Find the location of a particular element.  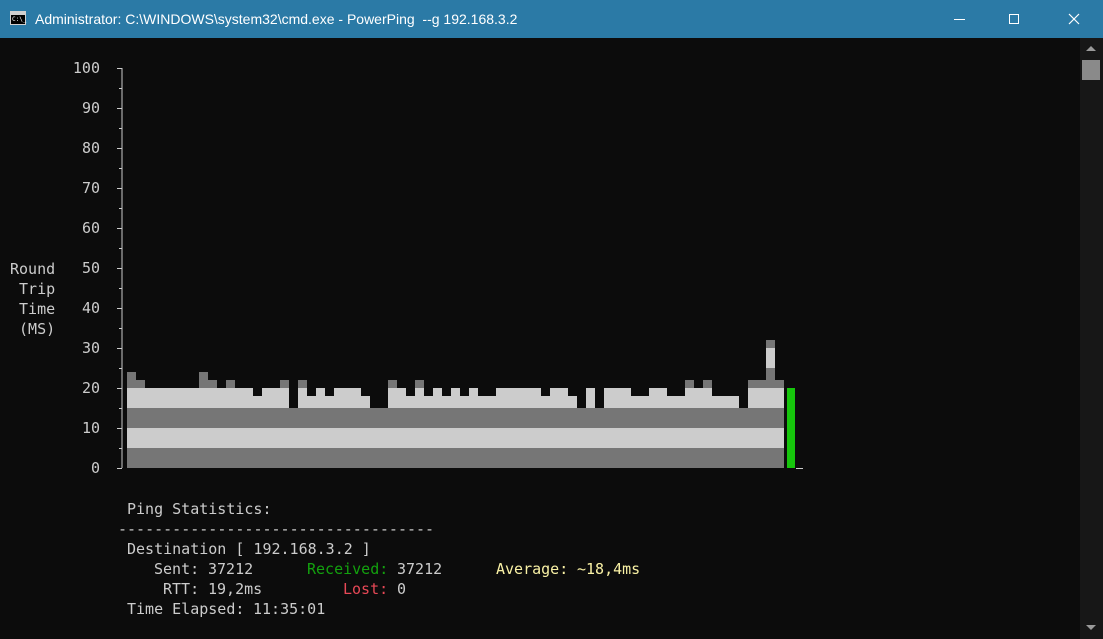

scroll-down-icon is located at coordinates (1091, 627).